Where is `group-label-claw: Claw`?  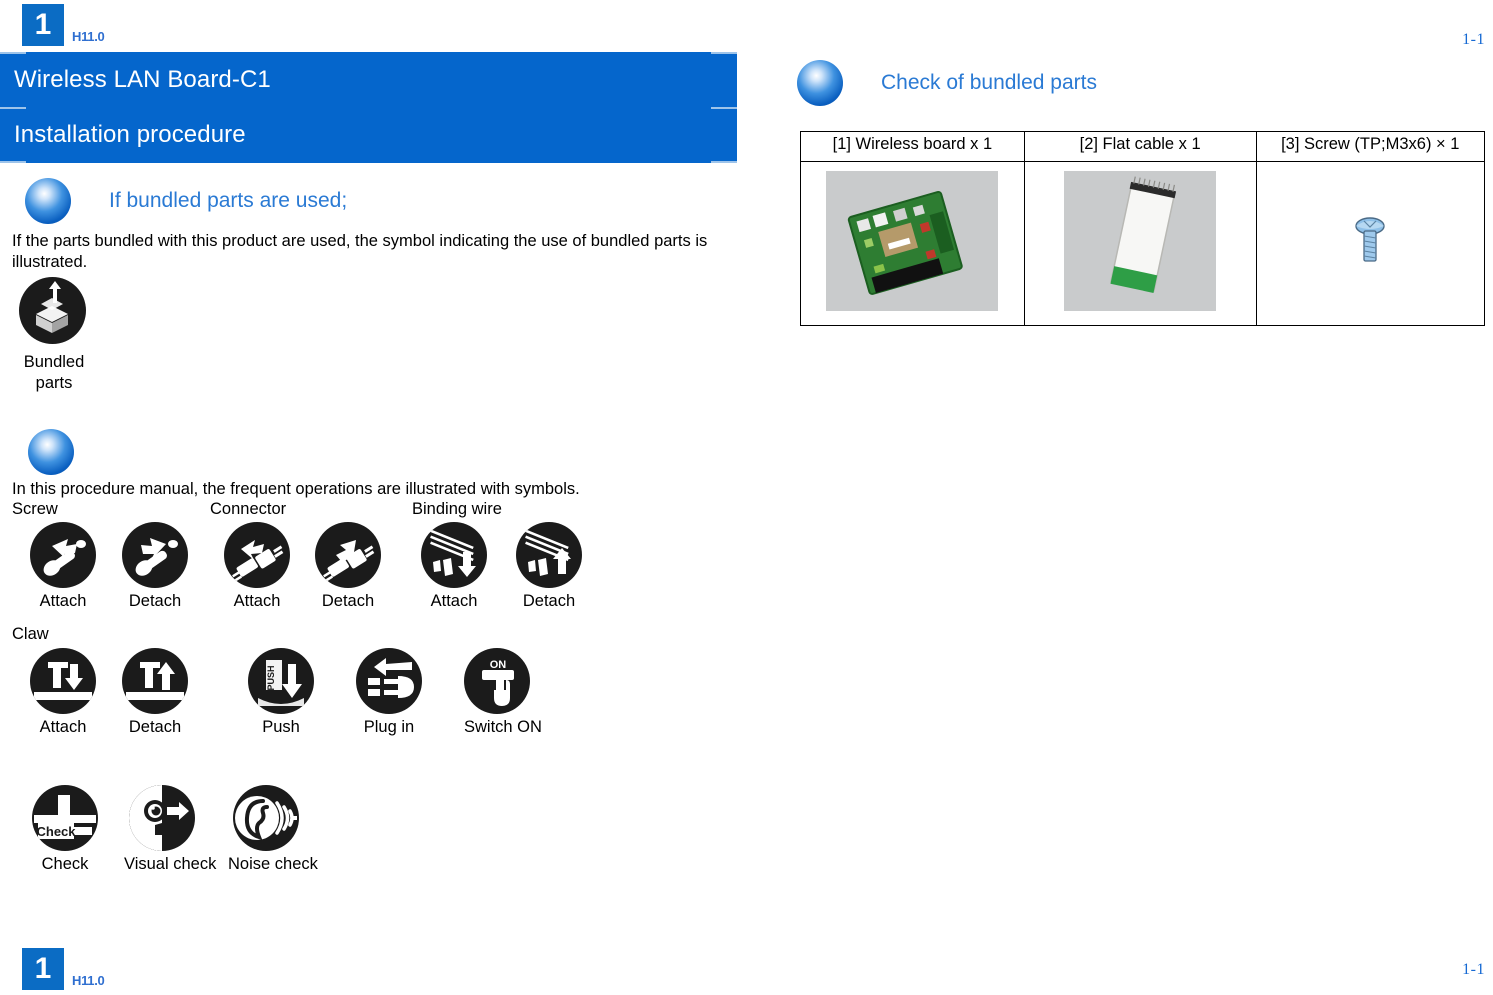 group-label-claw: Claw is located at coordinates (30, 634).